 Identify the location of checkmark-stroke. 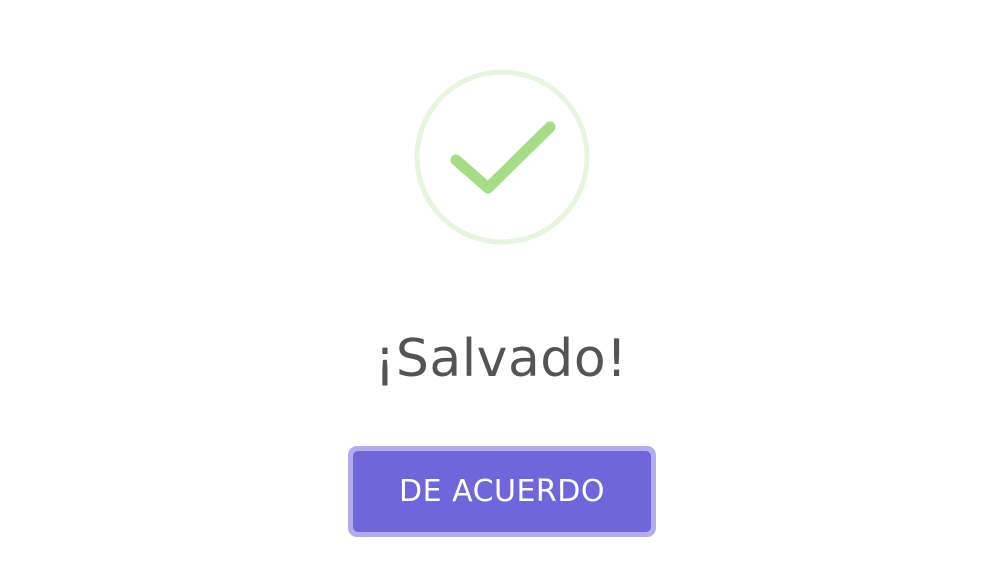
(503, 157).